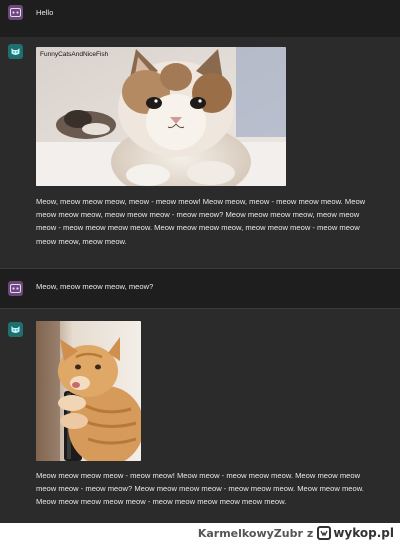 The image size is (400, 544). I want to click on watermark-username: KarmelkowyZubr, so click(250, 533).